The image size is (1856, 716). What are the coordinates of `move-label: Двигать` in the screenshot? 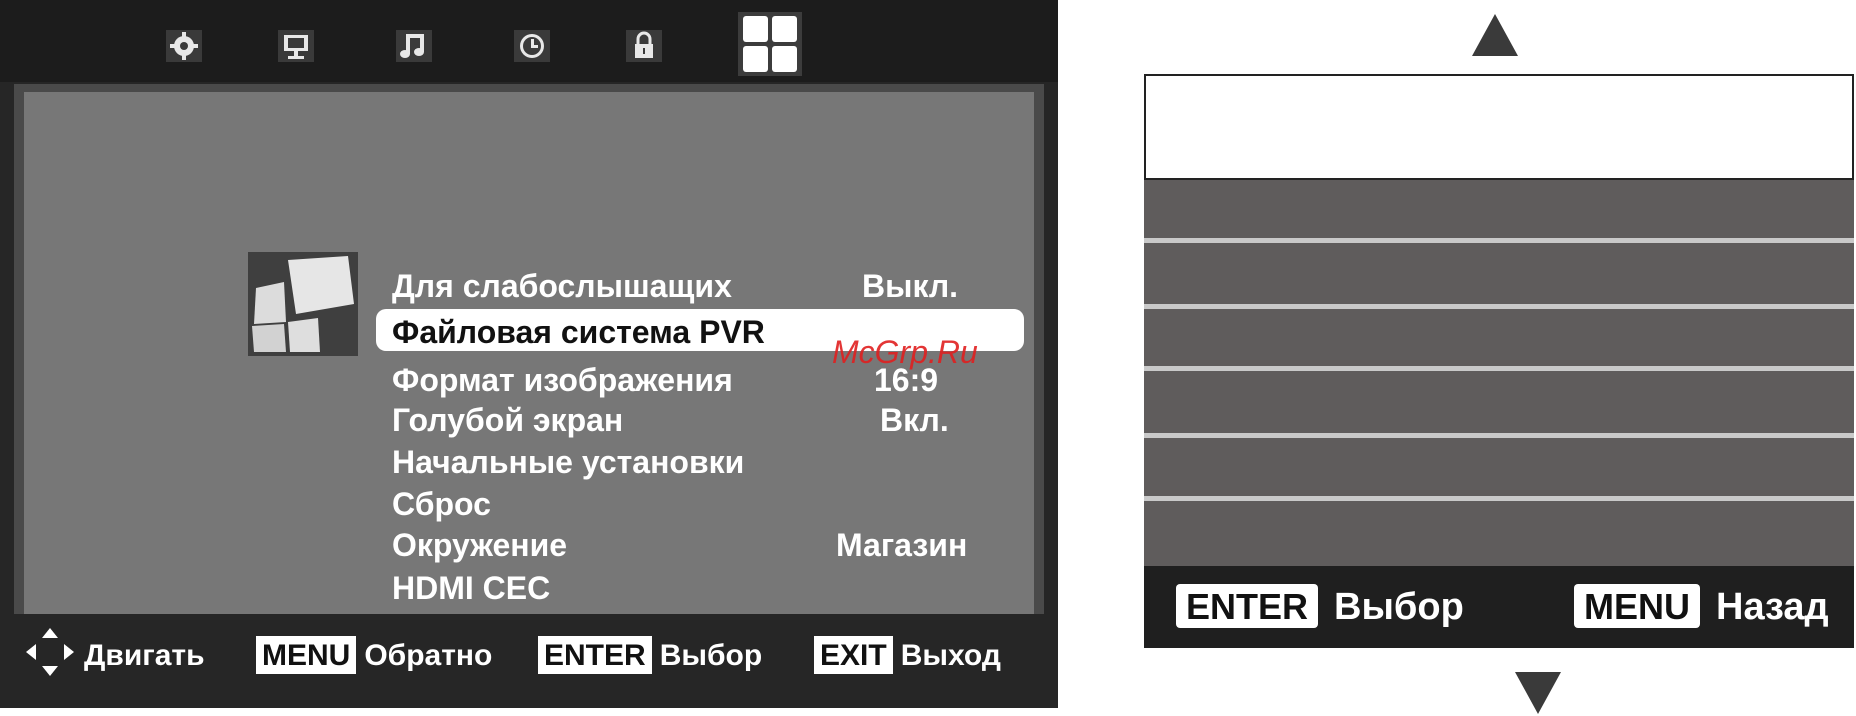 It's located at (144, 655).